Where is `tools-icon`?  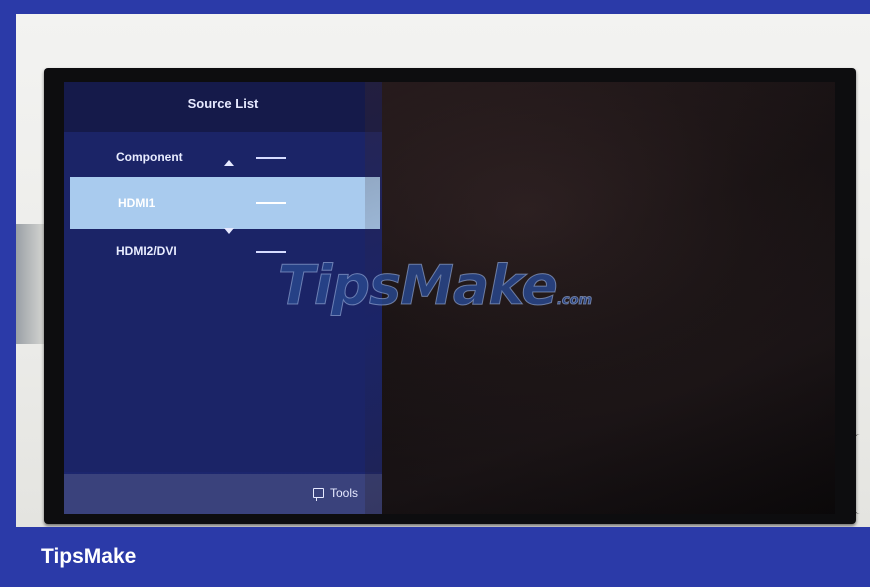 tools-icon is located at coordinates (318, 494).